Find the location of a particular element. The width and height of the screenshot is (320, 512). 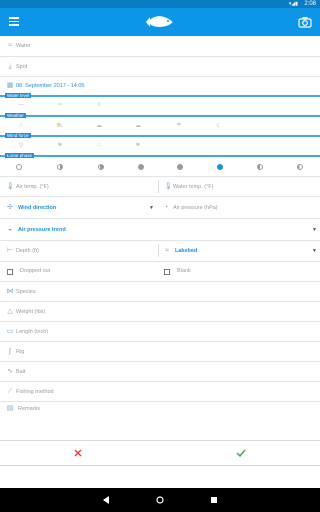

wind-light-icon: ⚑ is located at coordinates (60, 145).